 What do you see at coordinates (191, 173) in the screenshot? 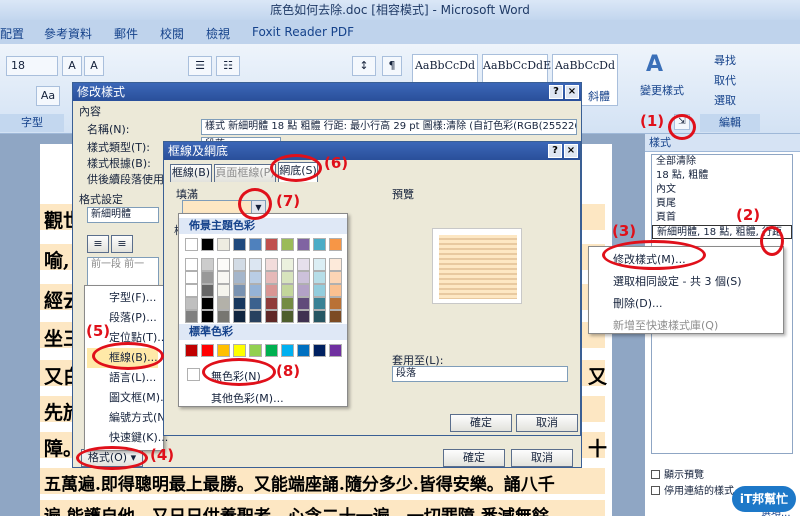
I see `tab-borders: 框線(B)` at bounding box center [191, 173].